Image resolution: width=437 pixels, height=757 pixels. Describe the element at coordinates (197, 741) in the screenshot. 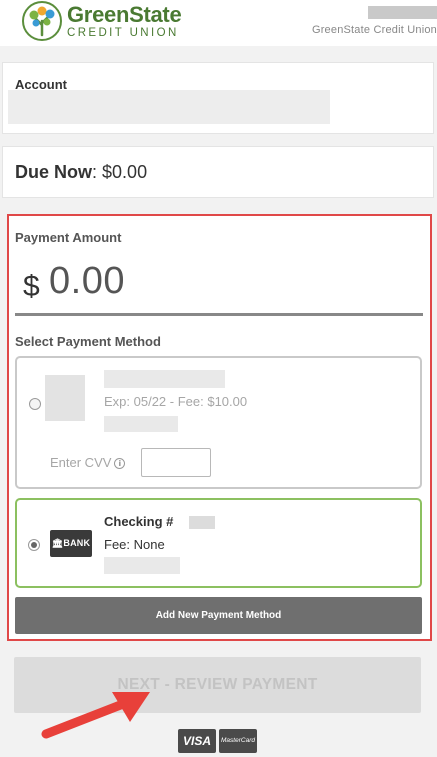

I see `visa-logo: VISA` at that location.